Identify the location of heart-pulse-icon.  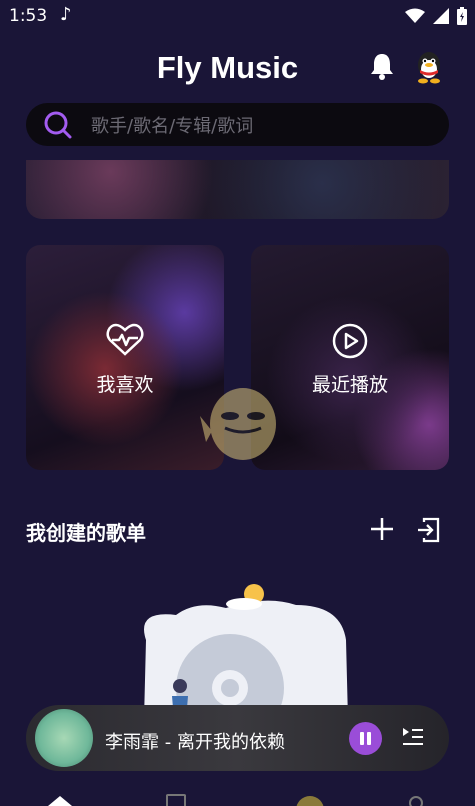
(125, 339).